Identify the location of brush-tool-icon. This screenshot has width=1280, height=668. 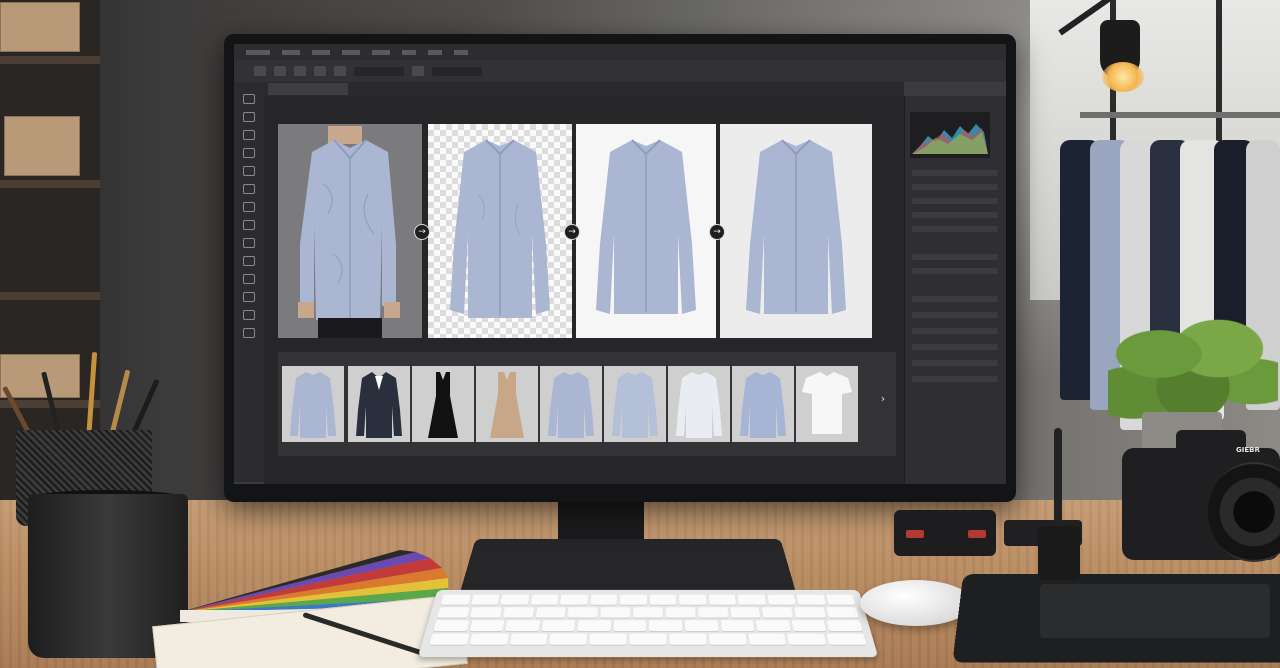
(249, 225).